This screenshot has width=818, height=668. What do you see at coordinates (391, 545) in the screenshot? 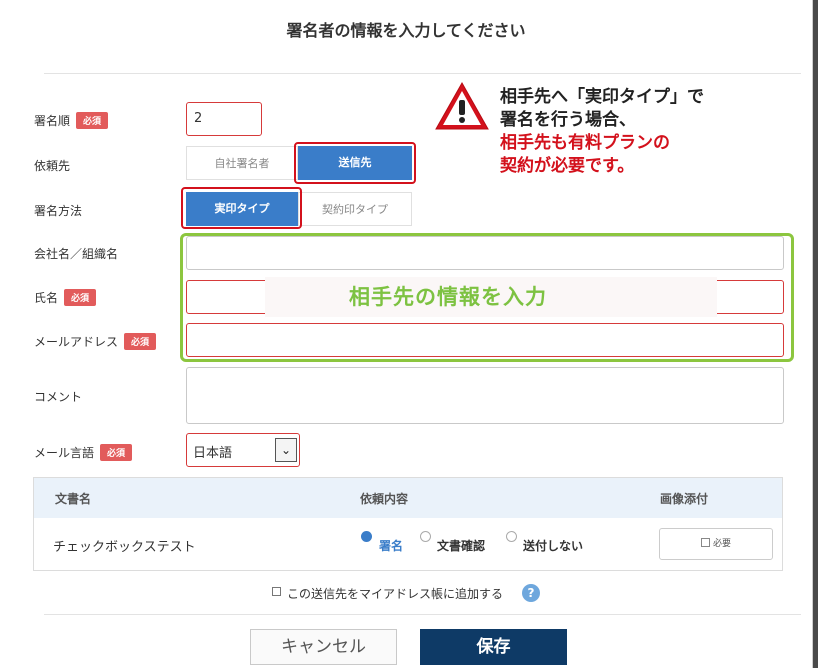
I see `radio-sign-label: 署名` at bounding box center [391, 545].